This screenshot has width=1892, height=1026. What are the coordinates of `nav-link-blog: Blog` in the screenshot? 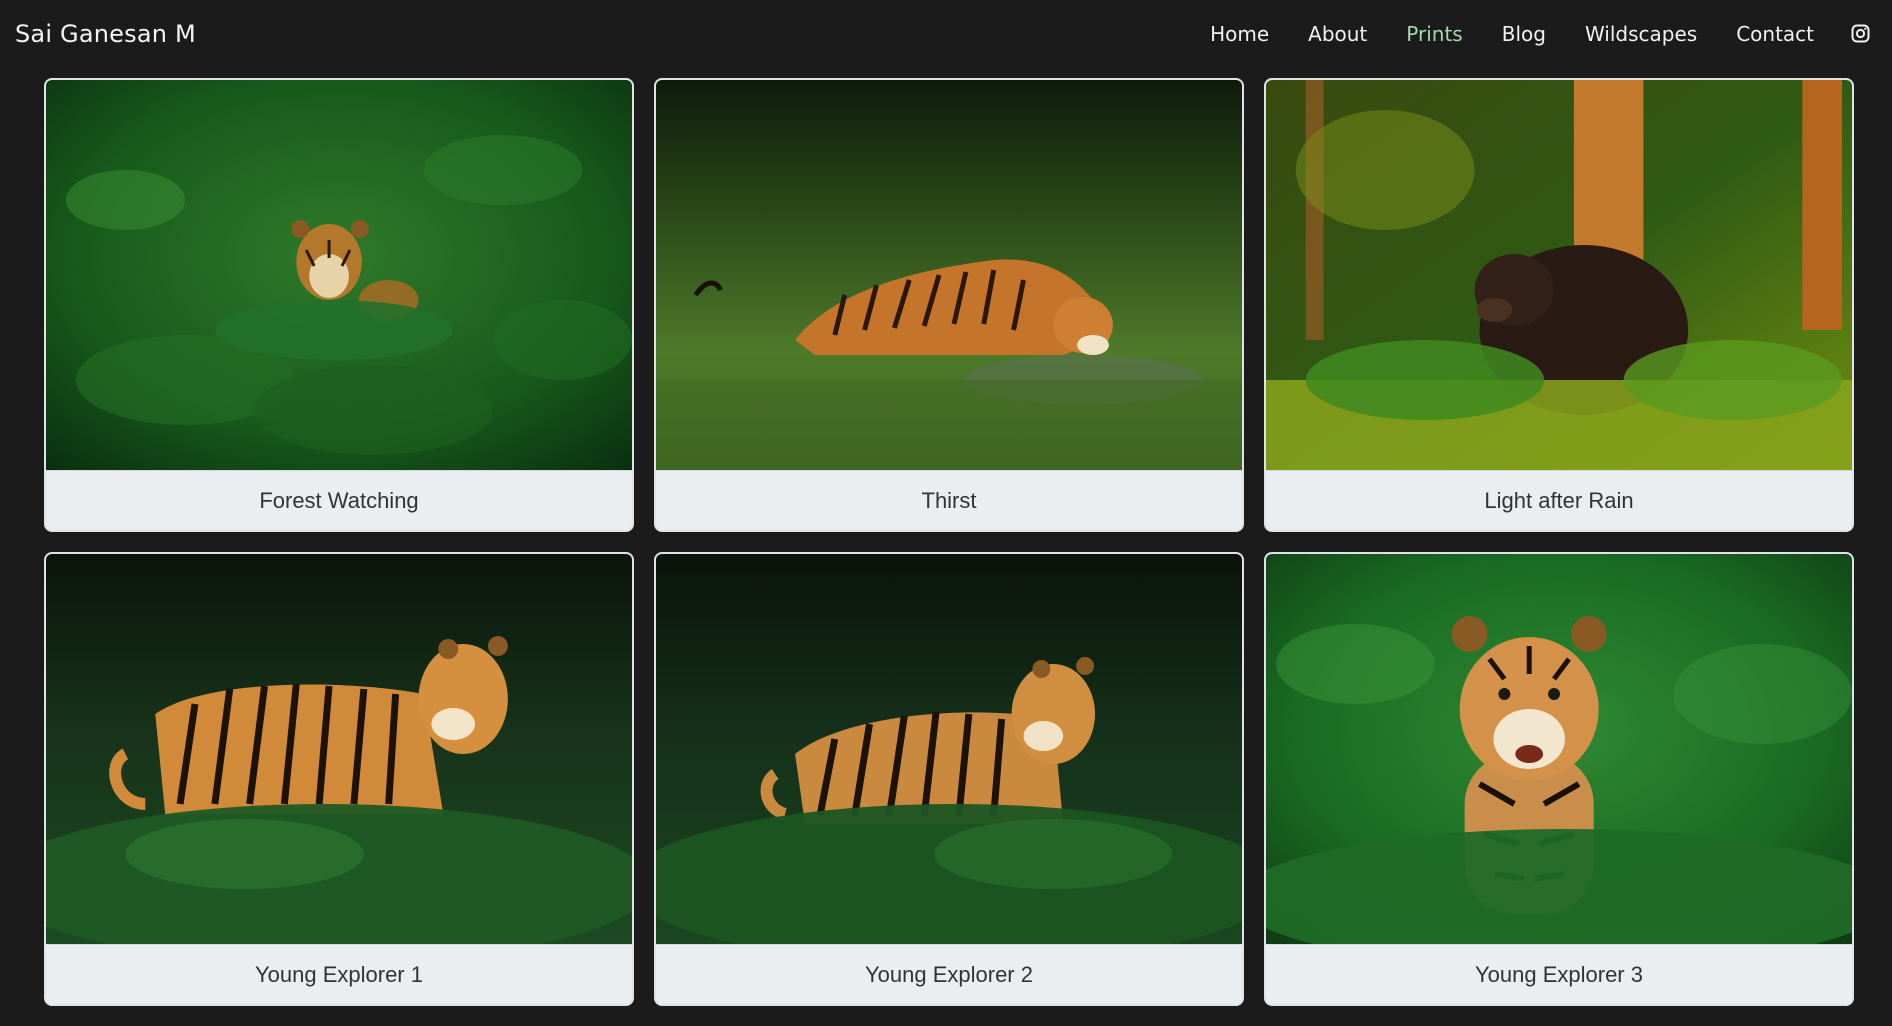 It's located at (1524, 34).